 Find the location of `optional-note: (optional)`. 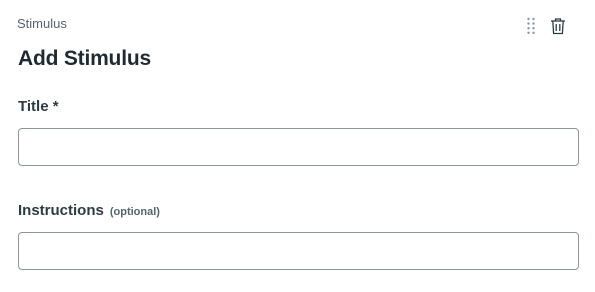

optional-note: (optional) is located at coordinates (134, 212).